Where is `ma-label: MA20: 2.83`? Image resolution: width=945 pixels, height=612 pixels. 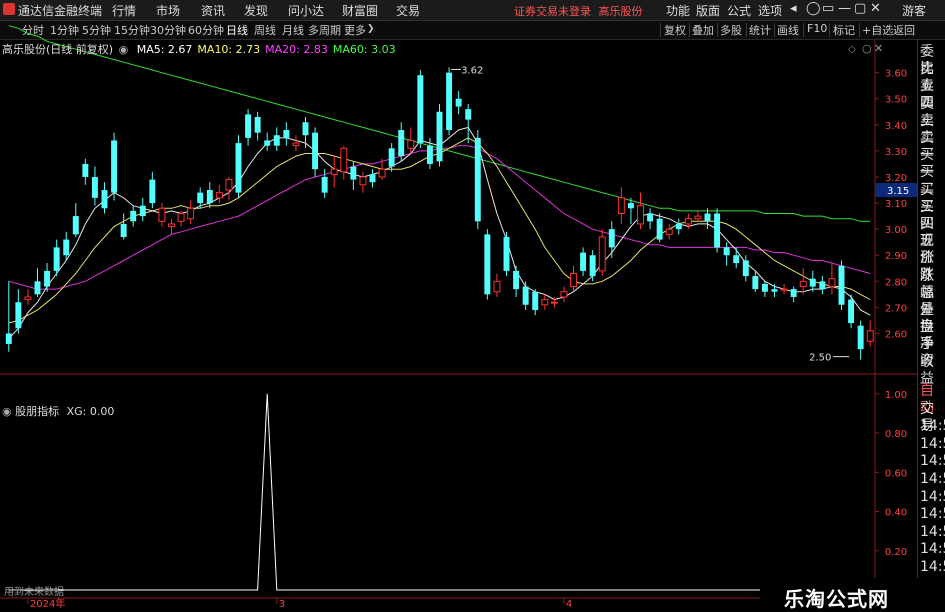 ma-label: MA20: 2.83 is located at coordinates (296, 49).